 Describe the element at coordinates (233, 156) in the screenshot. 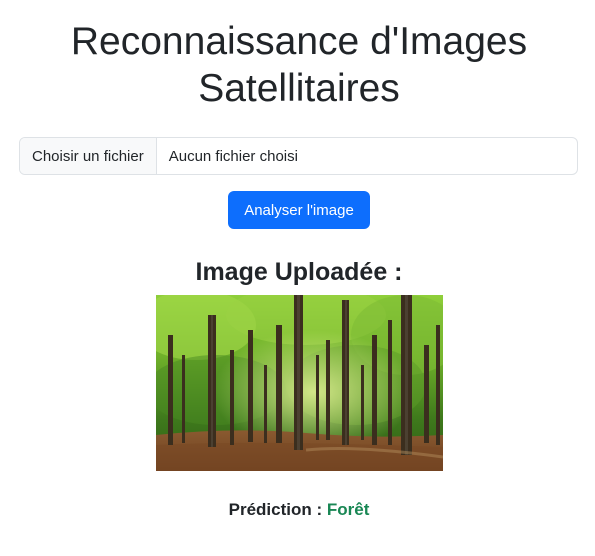

I see `file-status-text: Aucun fichier choisi` at that location.